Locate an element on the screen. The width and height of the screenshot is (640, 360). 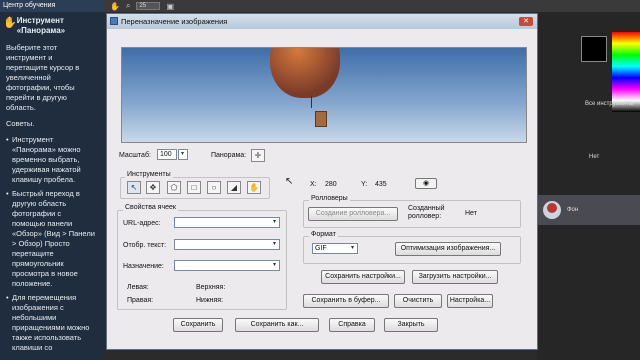
tools-label: Инструменты is located at coordinates (149, 174).